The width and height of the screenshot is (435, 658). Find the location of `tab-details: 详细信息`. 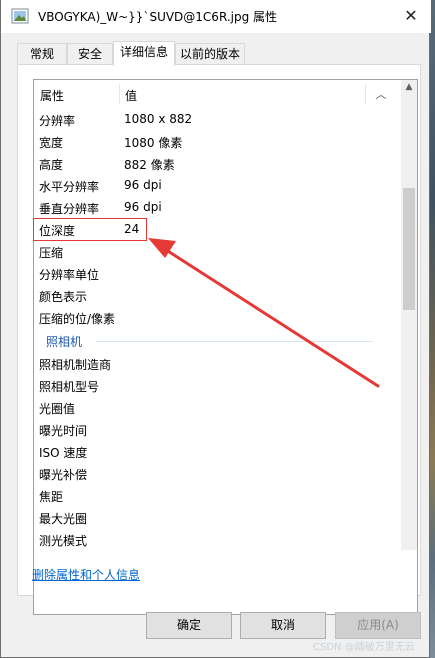

tab-details: 详细信息 is located at coordinates (144, 53).